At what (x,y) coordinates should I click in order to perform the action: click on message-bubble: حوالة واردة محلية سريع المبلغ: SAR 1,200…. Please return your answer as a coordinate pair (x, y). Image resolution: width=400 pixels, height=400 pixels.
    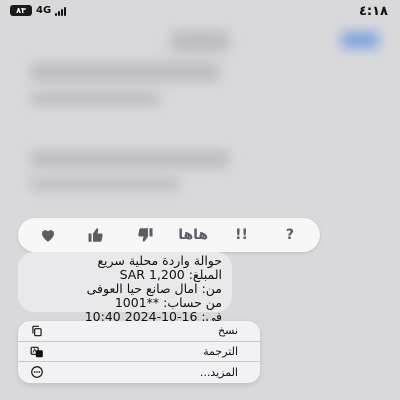
    Looking at the image, I should click on (125, 288).